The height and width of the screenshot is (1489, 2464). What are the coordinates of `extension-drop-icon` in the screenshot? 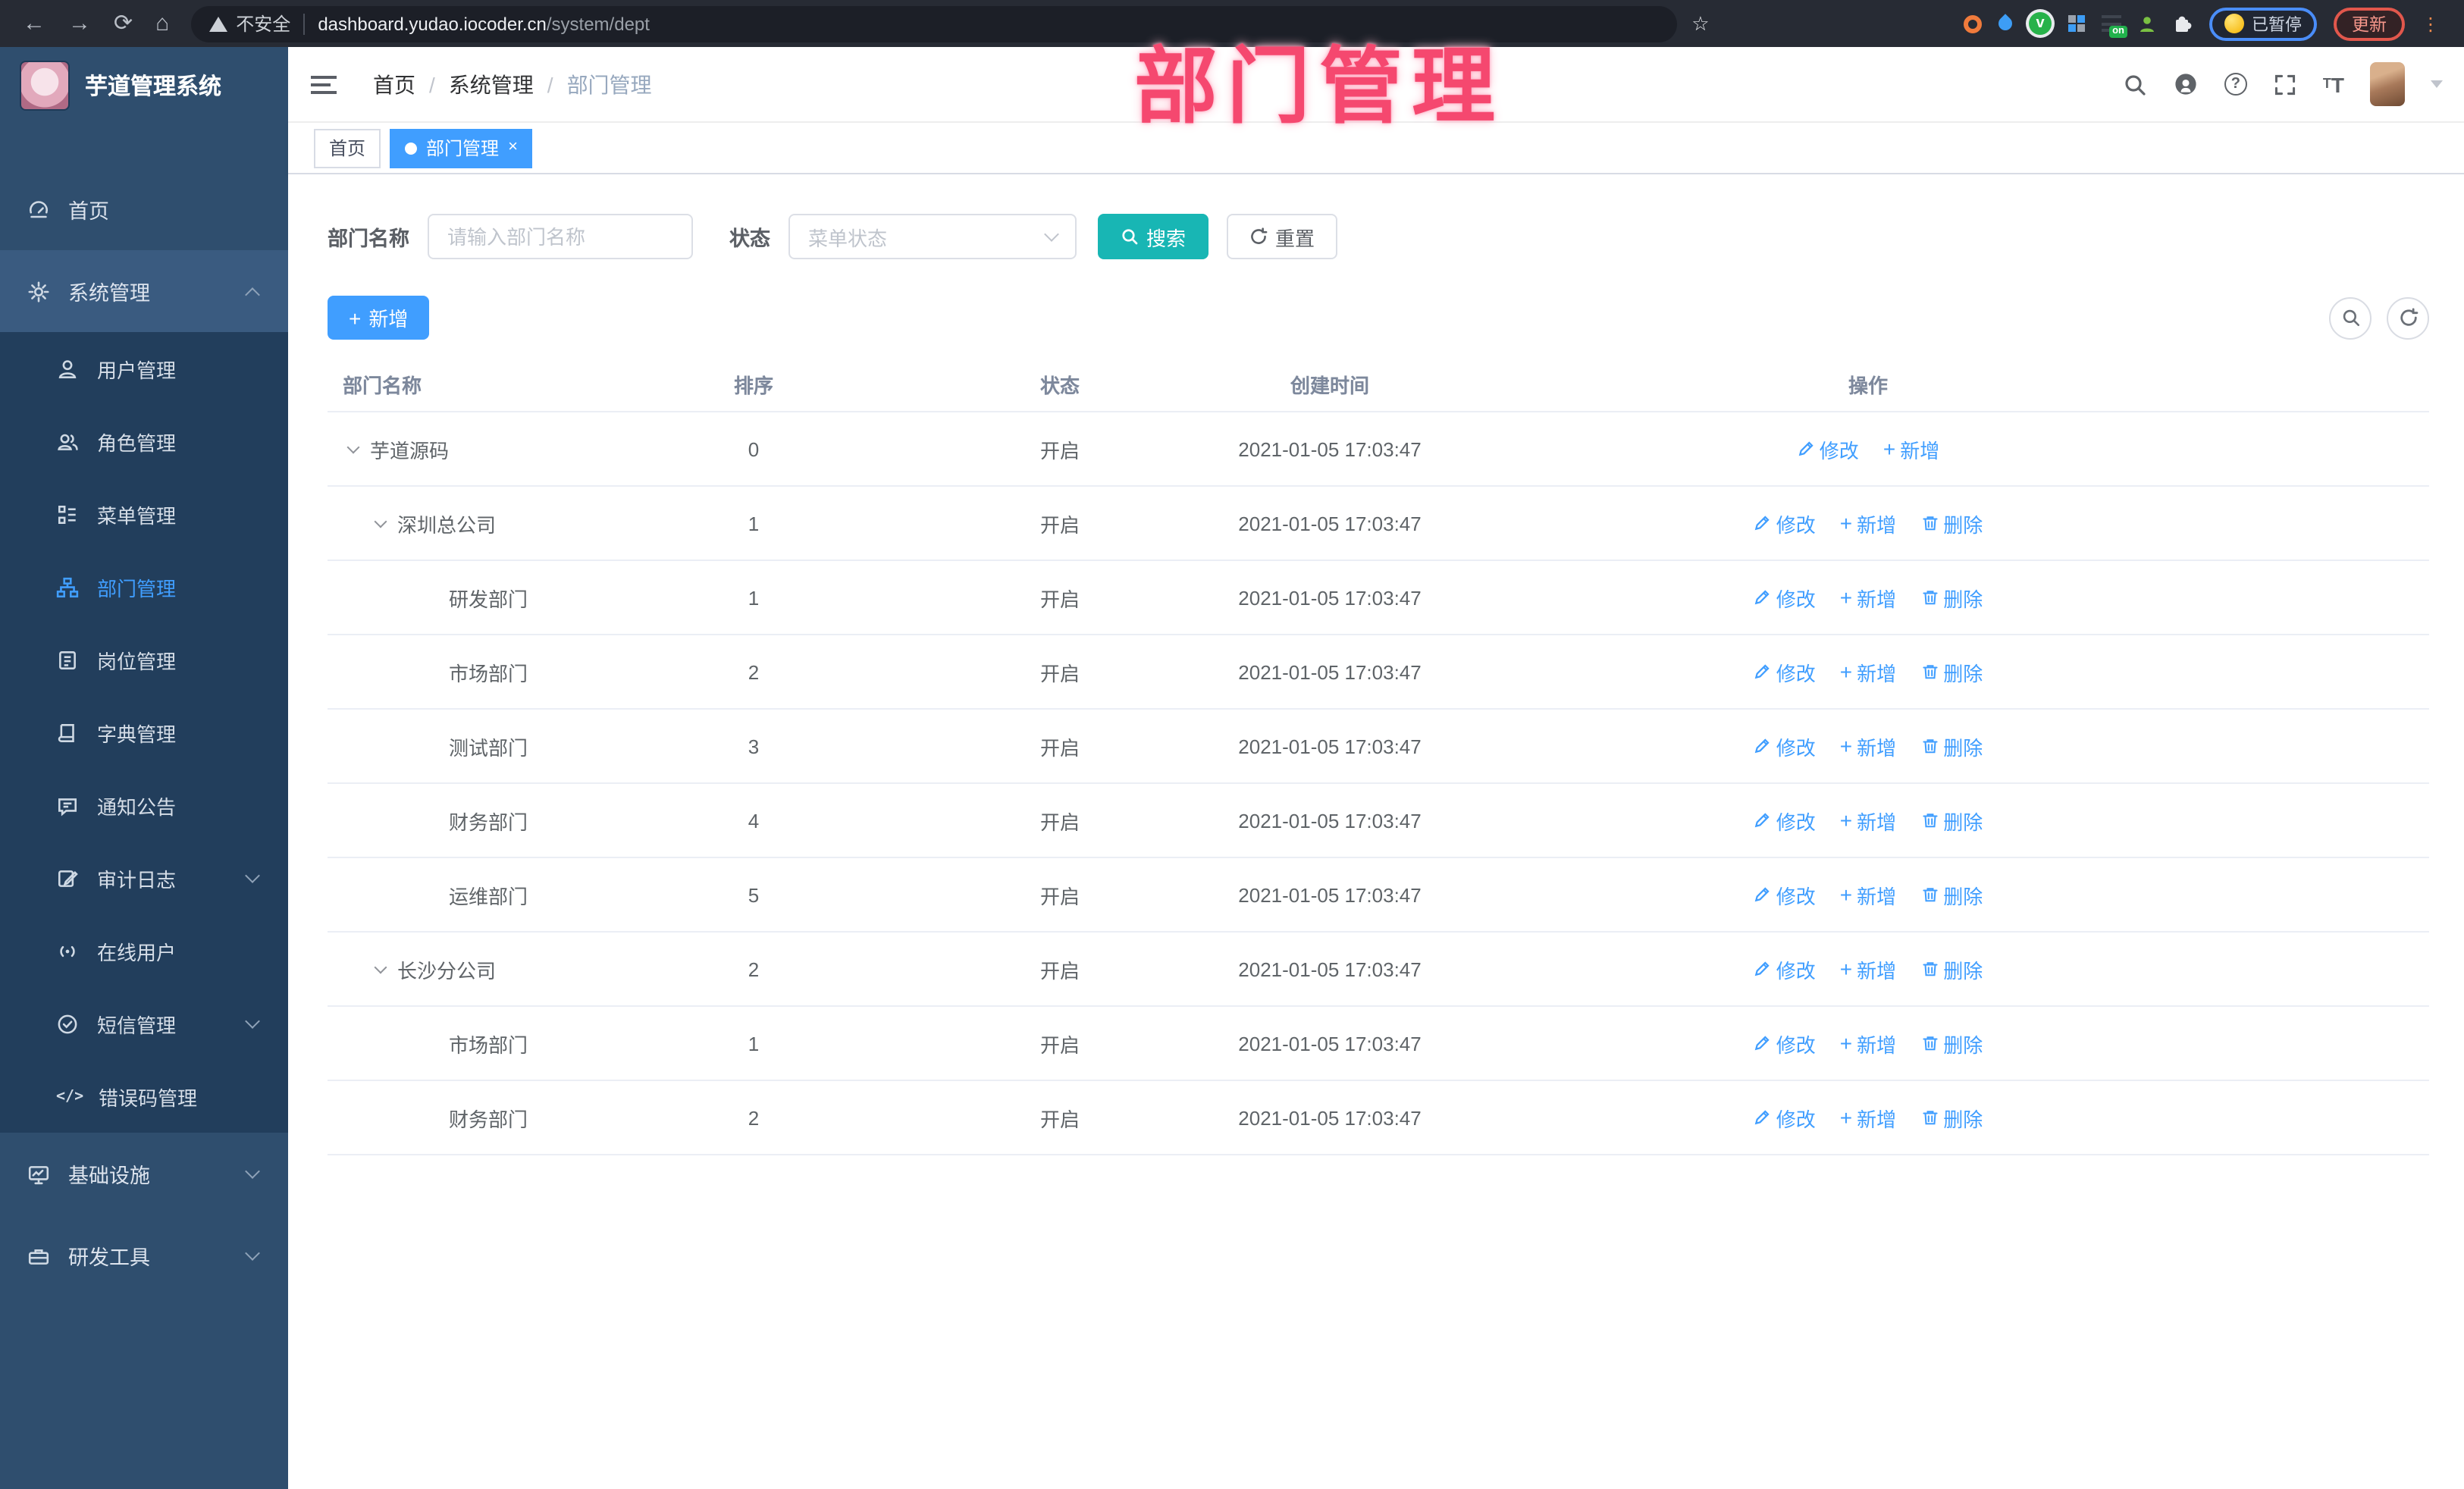 It's located at (2005, 23).